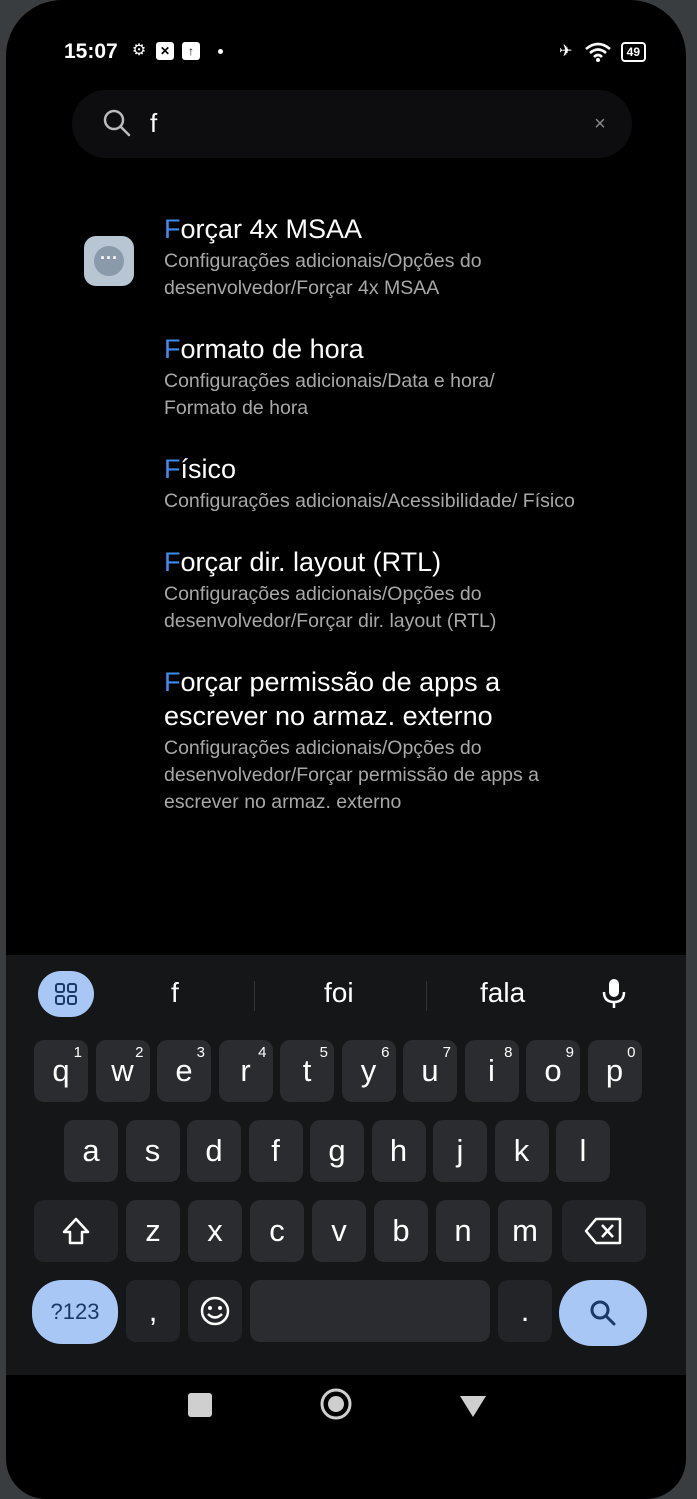 The height and width of the screenshot is (1499, 697). Describe the element at coordinates (323, 1052) in the screenshot. I see `key-number-hint: 5` at that location.